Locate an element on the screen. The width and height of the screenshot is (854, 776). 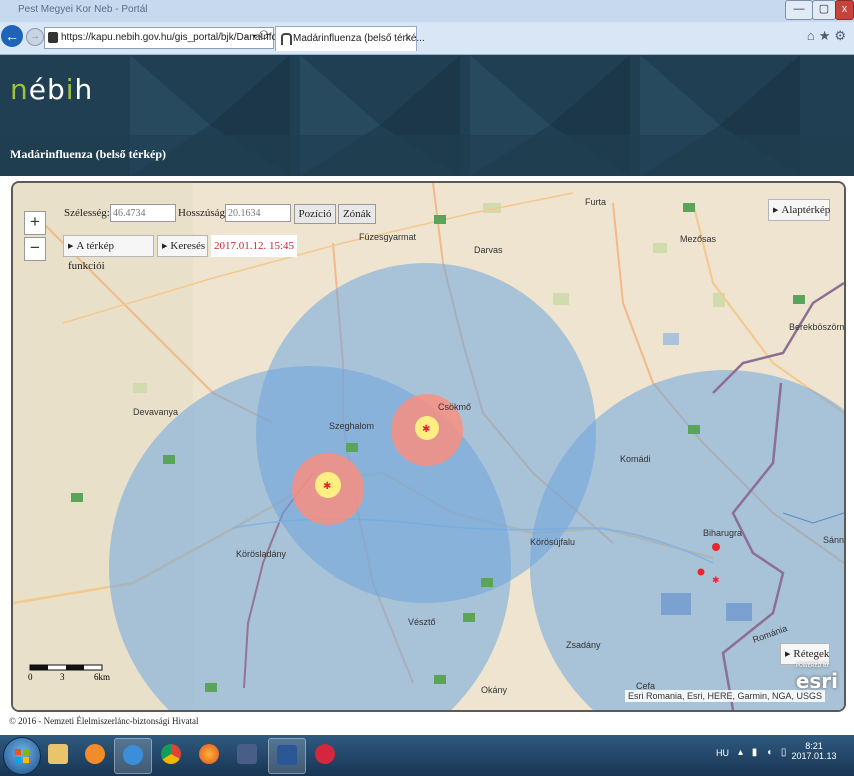
scale-bar: 0 3 6km is located at coordinates (69, 672).